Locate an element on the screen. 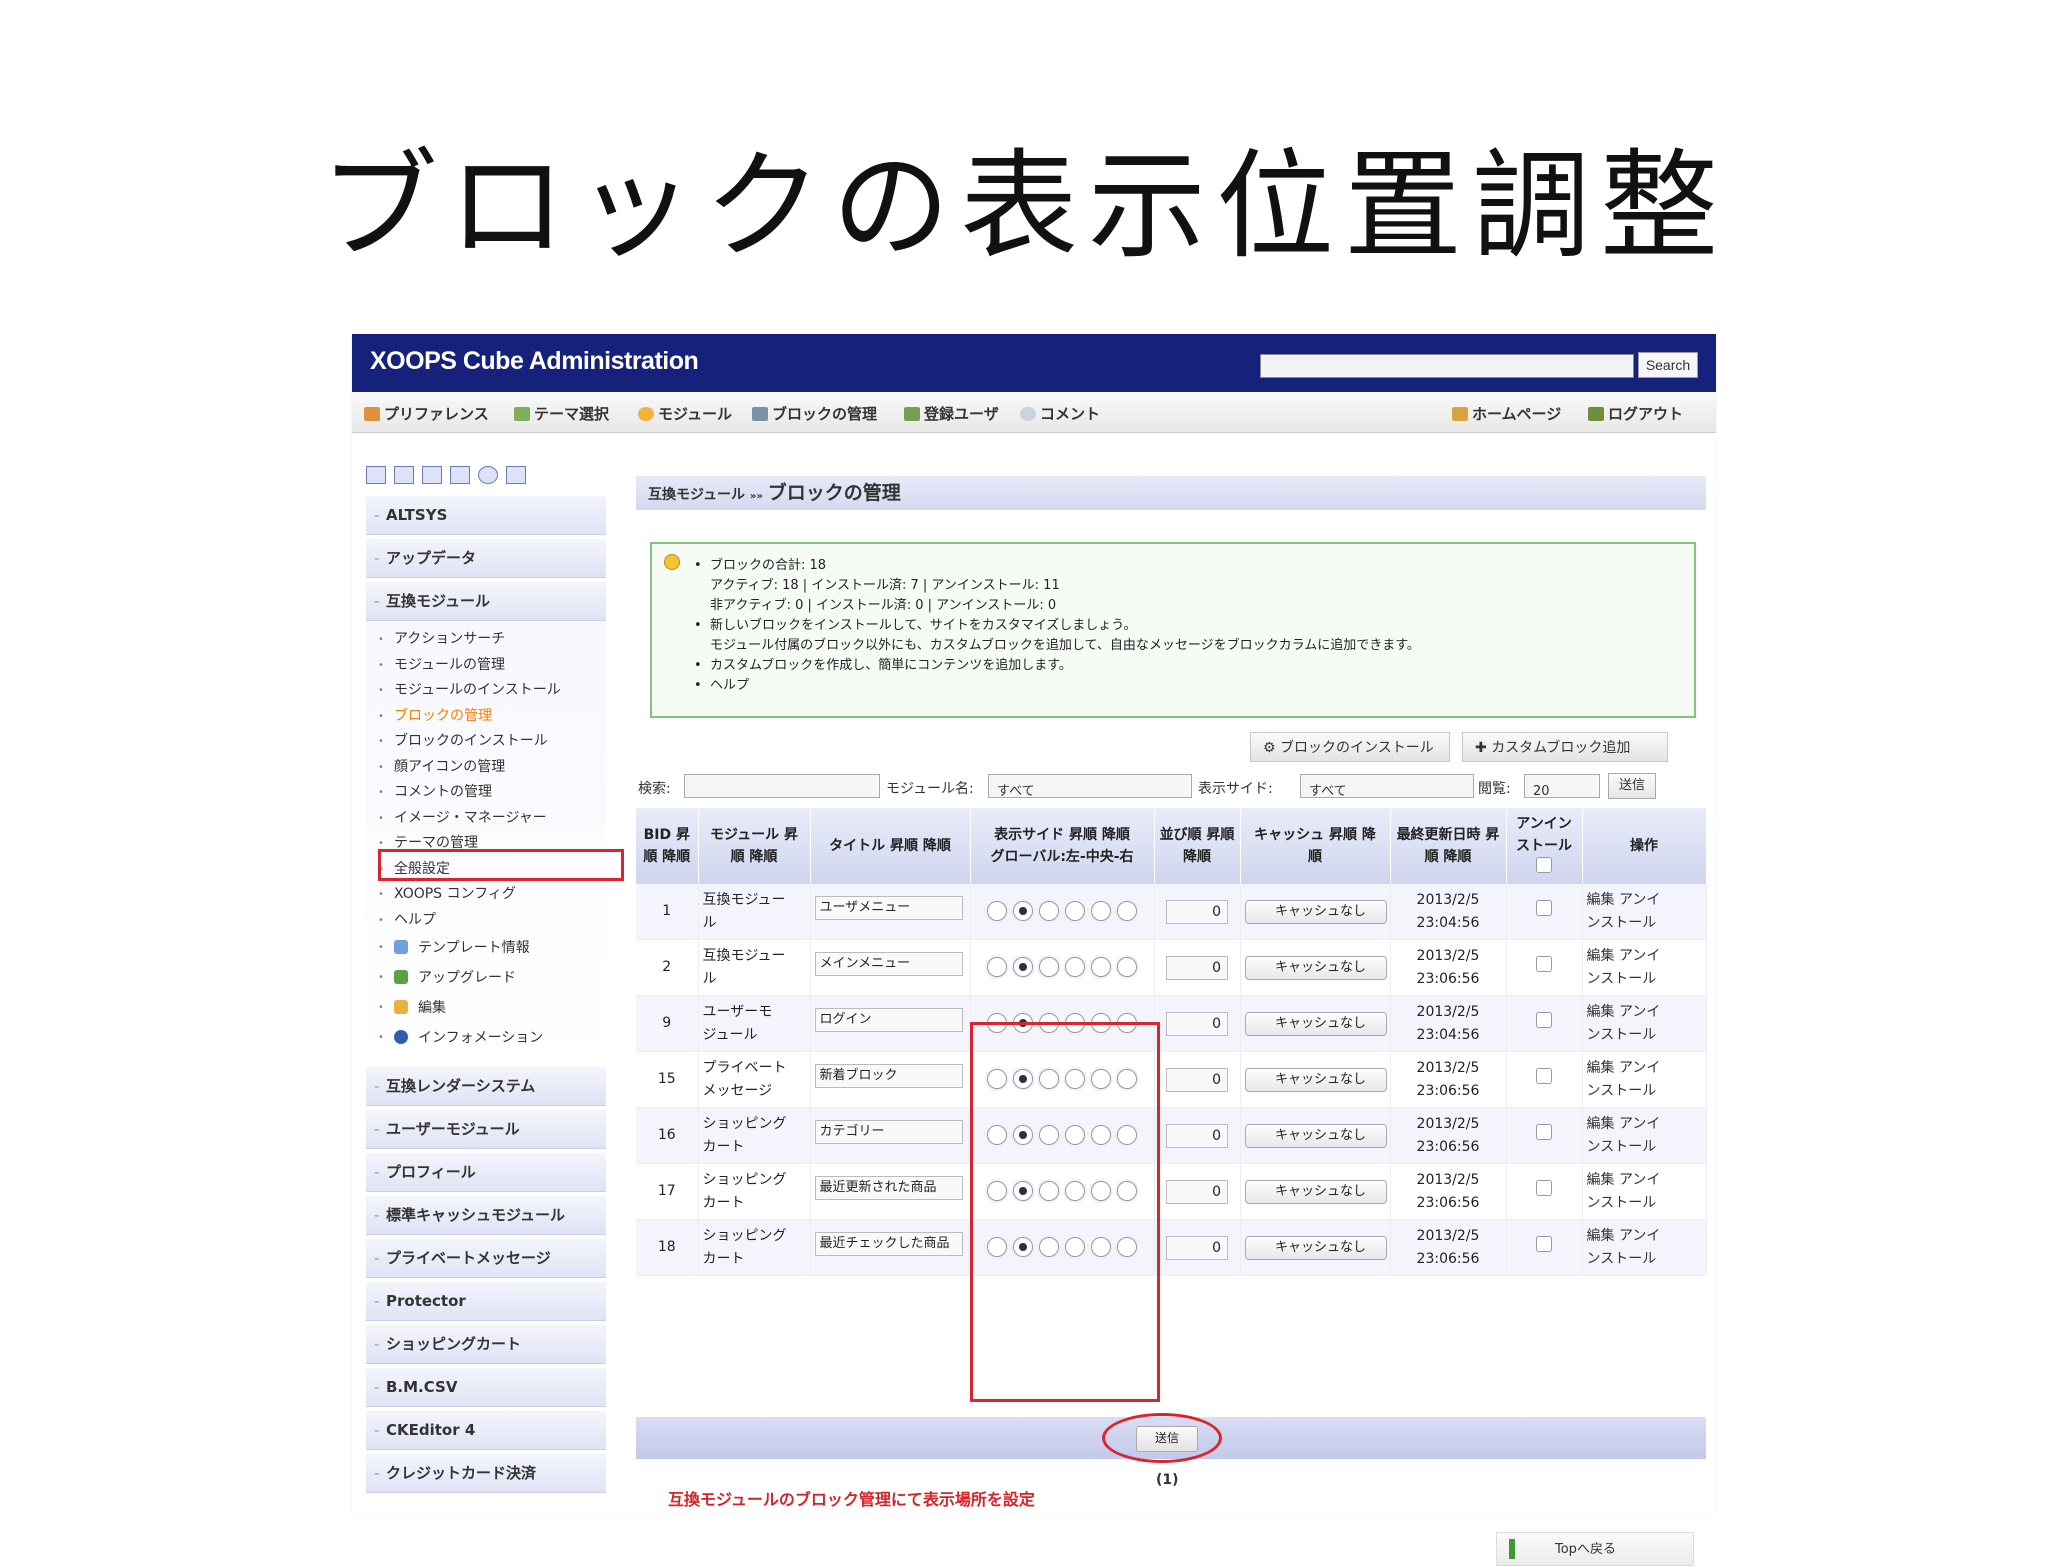 This screenshot has height=1567, width=2048. sidebar-subitem-upgrade: アップグレード is located at coordinates (486, 978).